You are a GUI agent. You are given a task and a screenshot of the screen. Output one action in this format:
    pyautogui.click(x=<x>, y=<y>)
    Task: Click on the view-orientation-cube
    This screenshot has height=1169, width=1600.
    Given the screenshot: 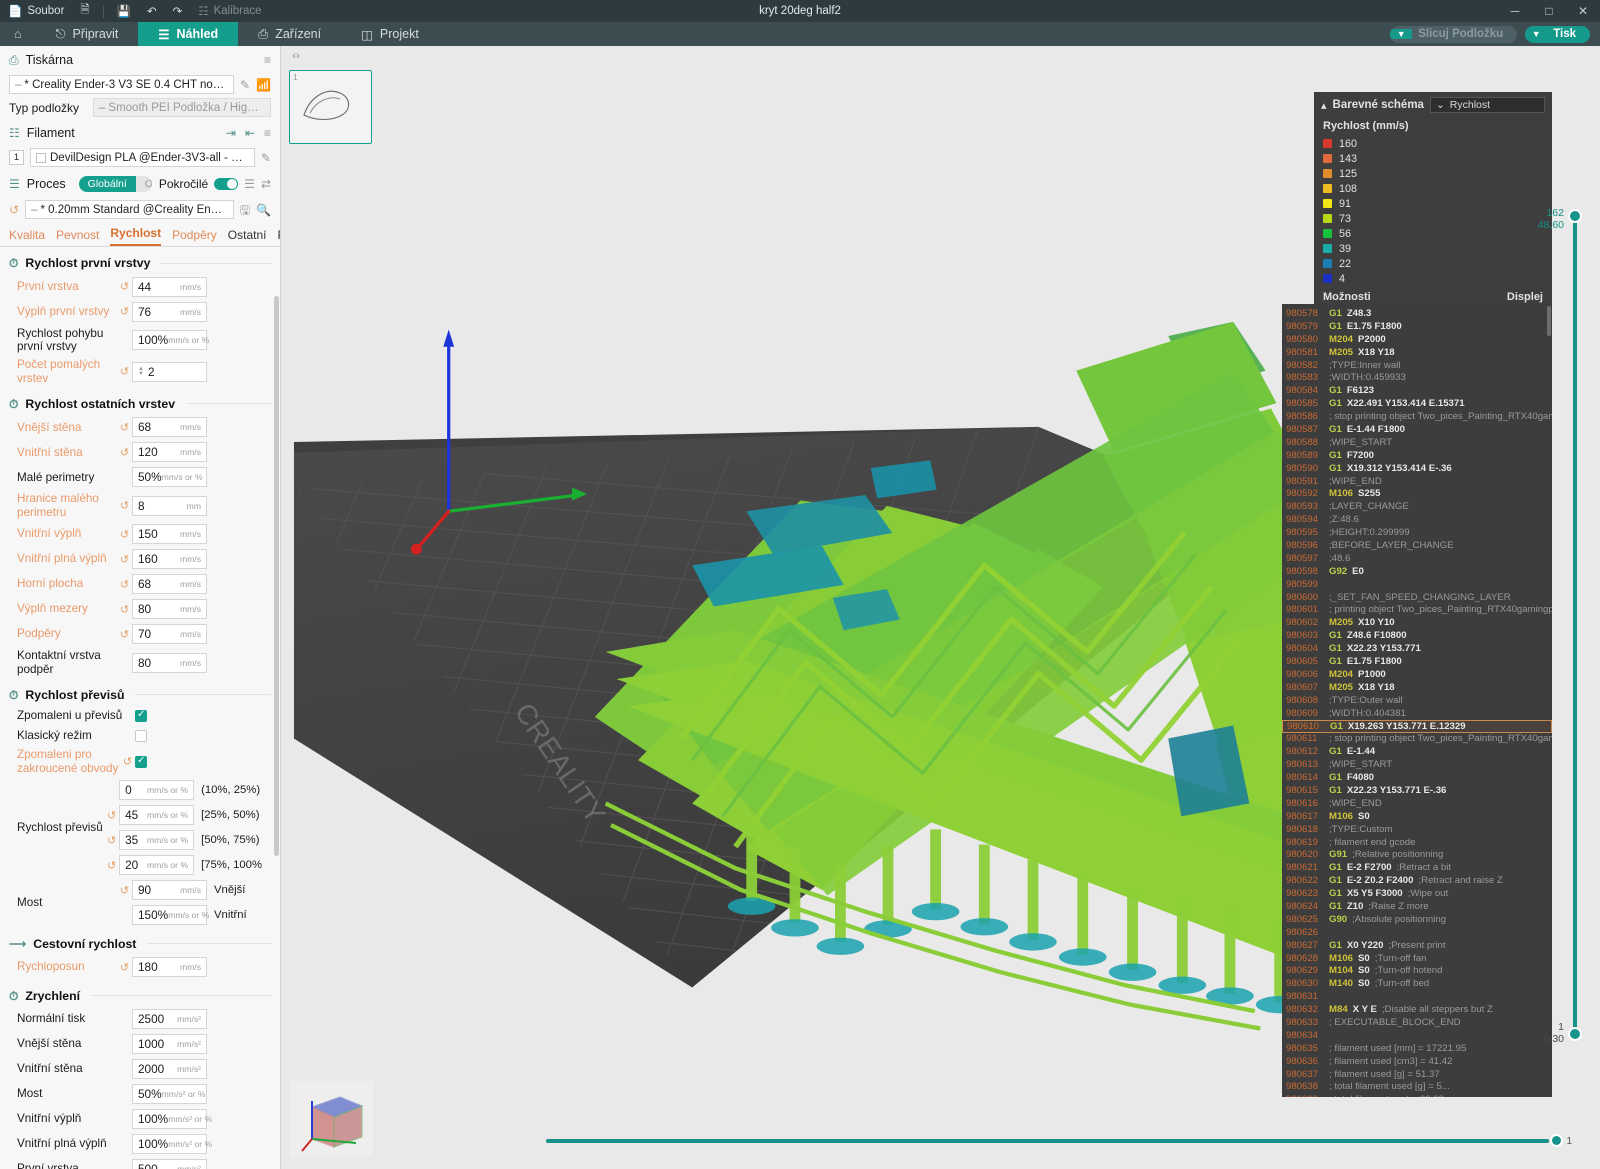 What is the action you would take?
    pyautogui.click(x=331, y=1119)
    